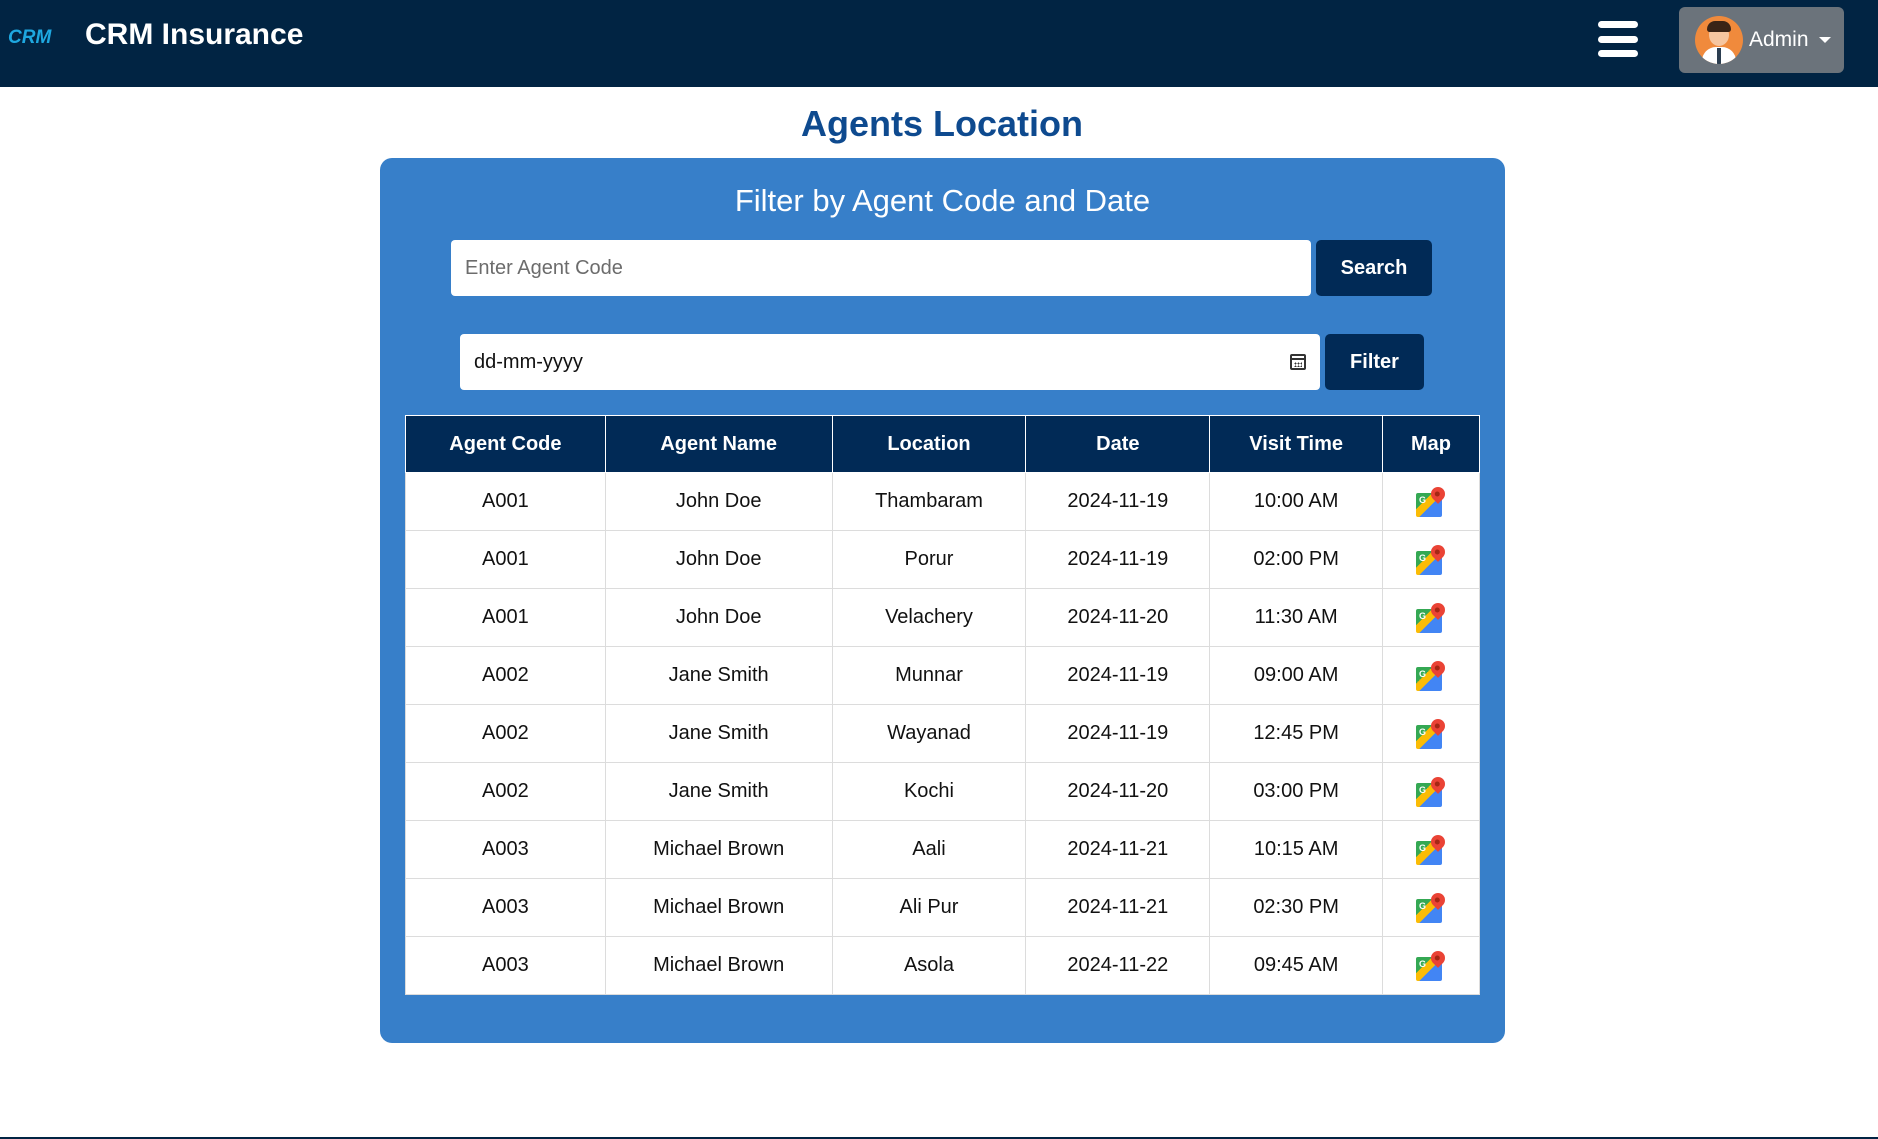  What do you see at coordinates (929, 675) in the screenshot?
I see `cell-location: Munnar` at bounding box center [929, 675].